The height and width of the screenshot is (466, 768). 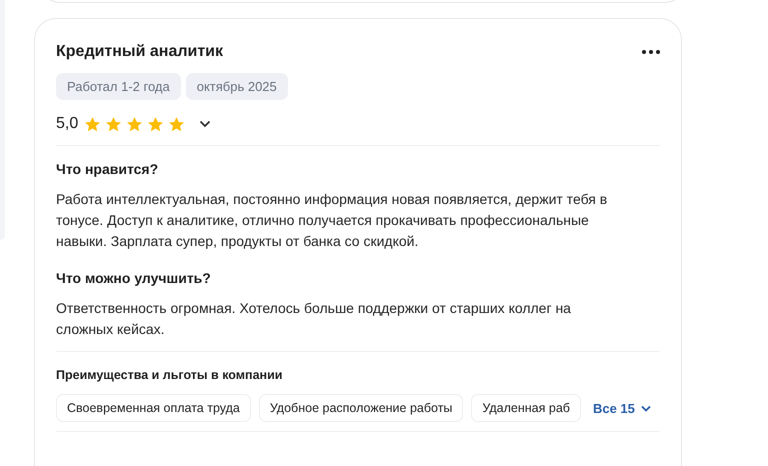 I want to click on show-all-button: Все 15, so click(x=621, y=408).